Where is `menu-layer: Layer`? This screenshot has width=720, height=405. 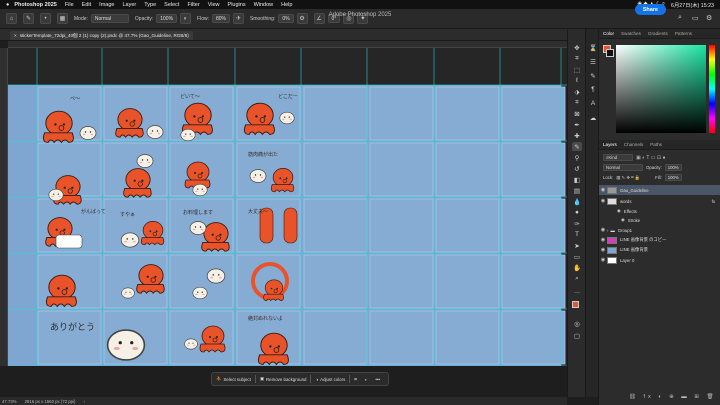 menu-layer: Layer is located at coordinates (129, 5).